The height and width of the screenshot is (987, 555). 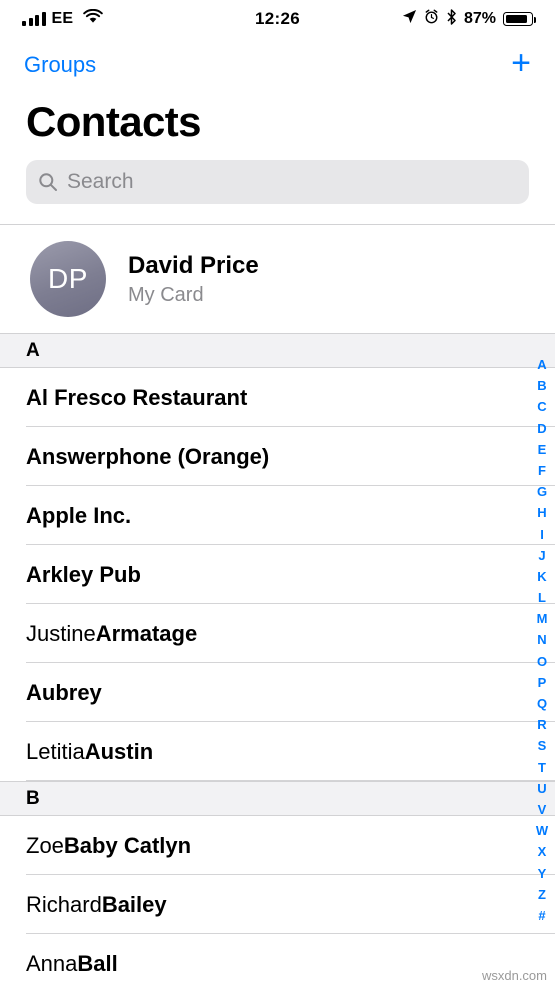 What do you see at coordinates (542, 512) in the screenshot?
I see `index-letter-h: H` at bounding box center [542, 512].